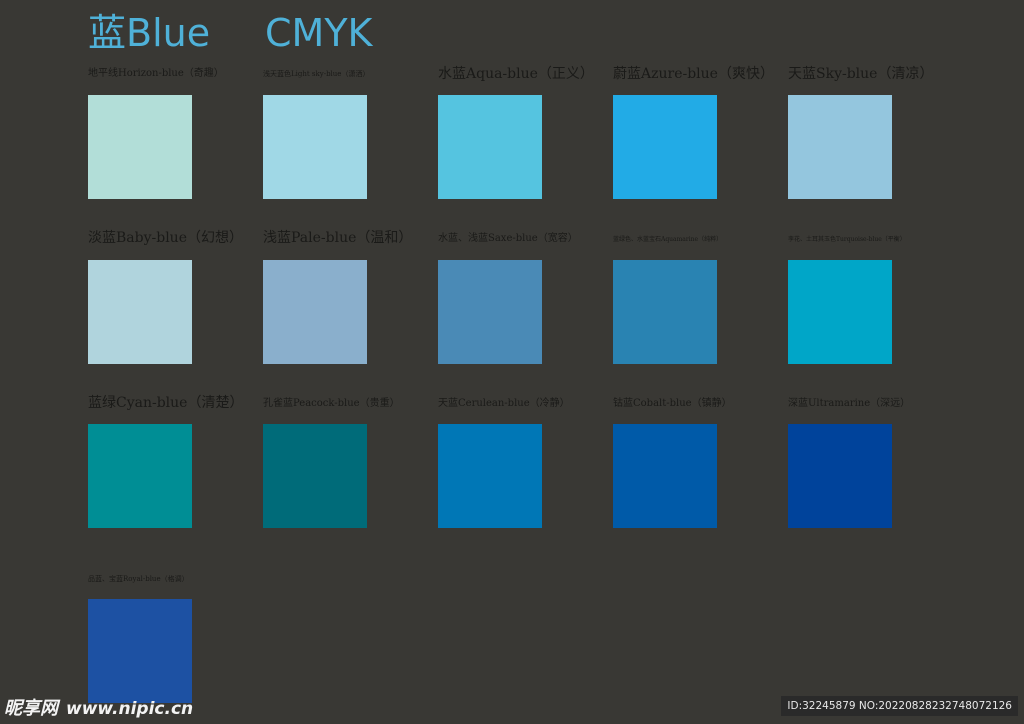 Image resolution: width=1024 pixels, height=724 pixels. Describe the element at coordinates (668, 239) in the screenshot. I see `swatch-label: 蓝绿色、水蓝宝石Aquamarine（纯粹）` at that location.